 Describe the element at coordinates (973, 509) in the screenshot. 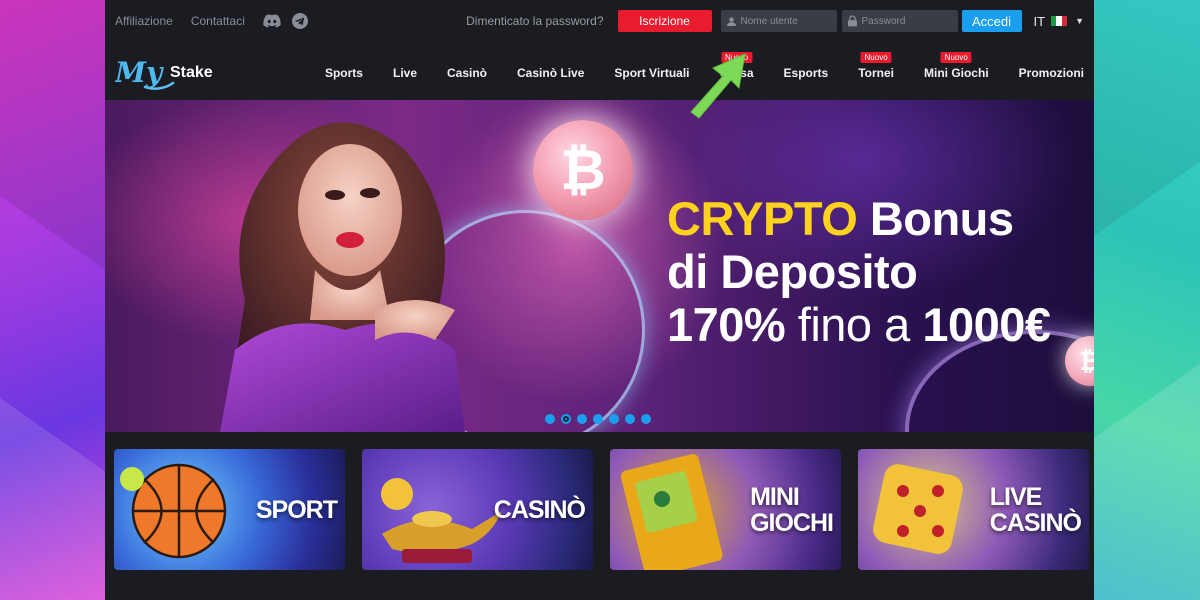

I see `category-live-casino: LIVE CASINÒ` at that location.